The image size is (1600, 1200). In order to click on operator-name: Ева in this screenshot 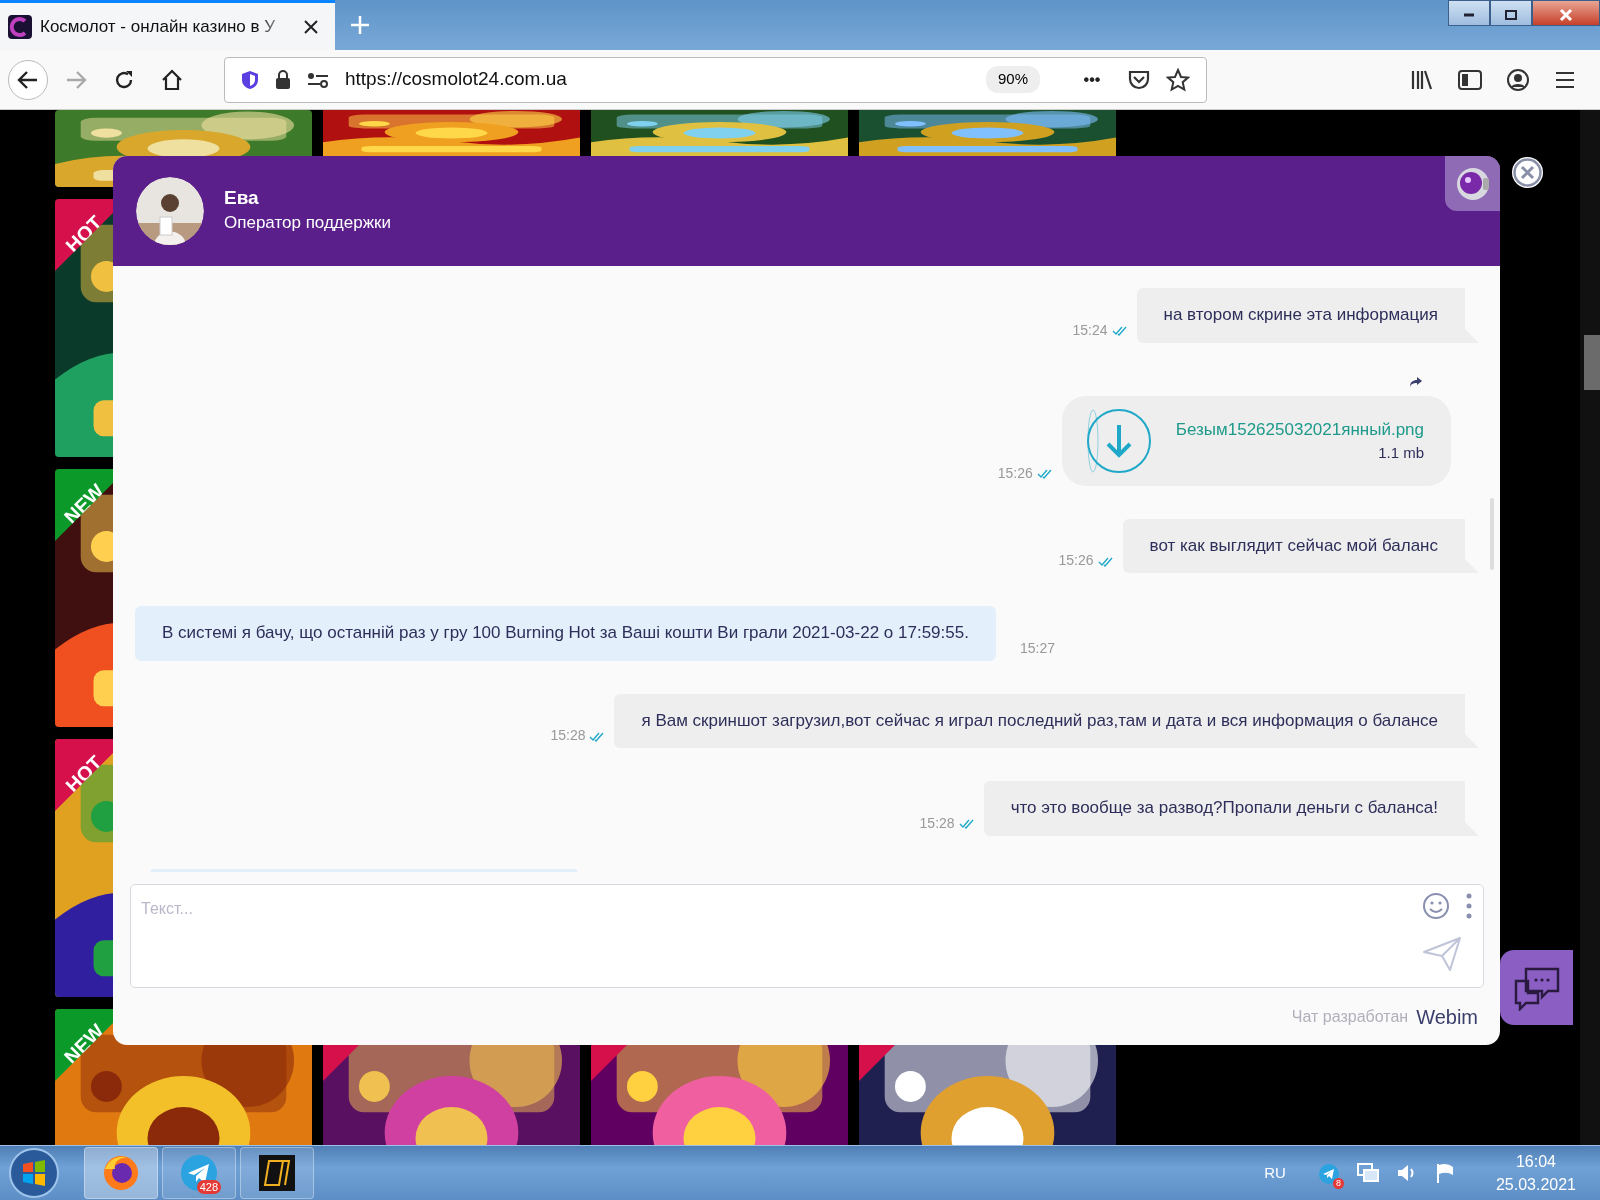, I will do `click(242, 198)`.